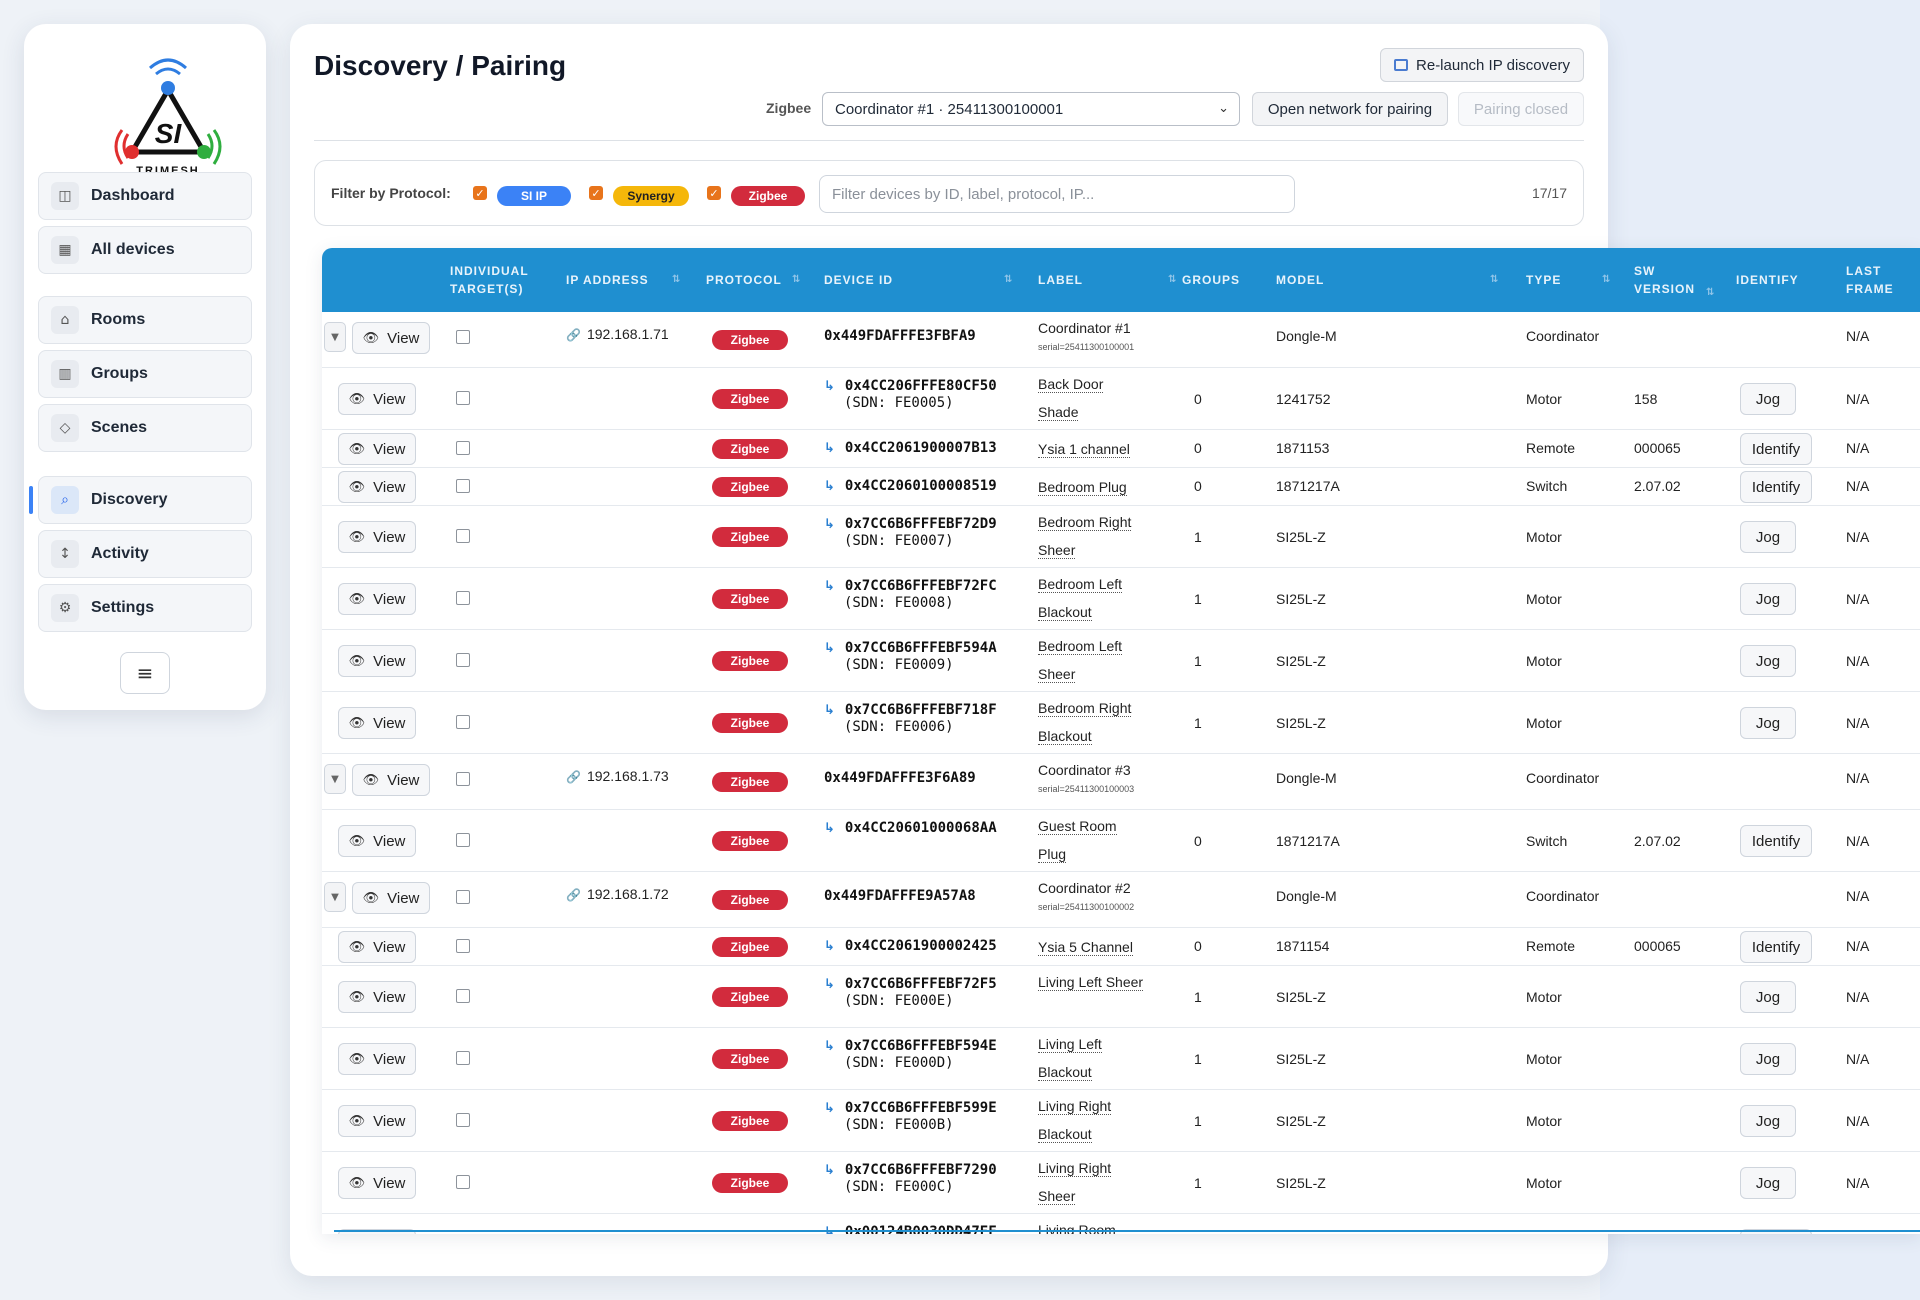 The width and height of the screenshot is (1920, 1300). Describe the element at coordinates (389, 1121) in the screenshot. I see `view-label: View` at that location.